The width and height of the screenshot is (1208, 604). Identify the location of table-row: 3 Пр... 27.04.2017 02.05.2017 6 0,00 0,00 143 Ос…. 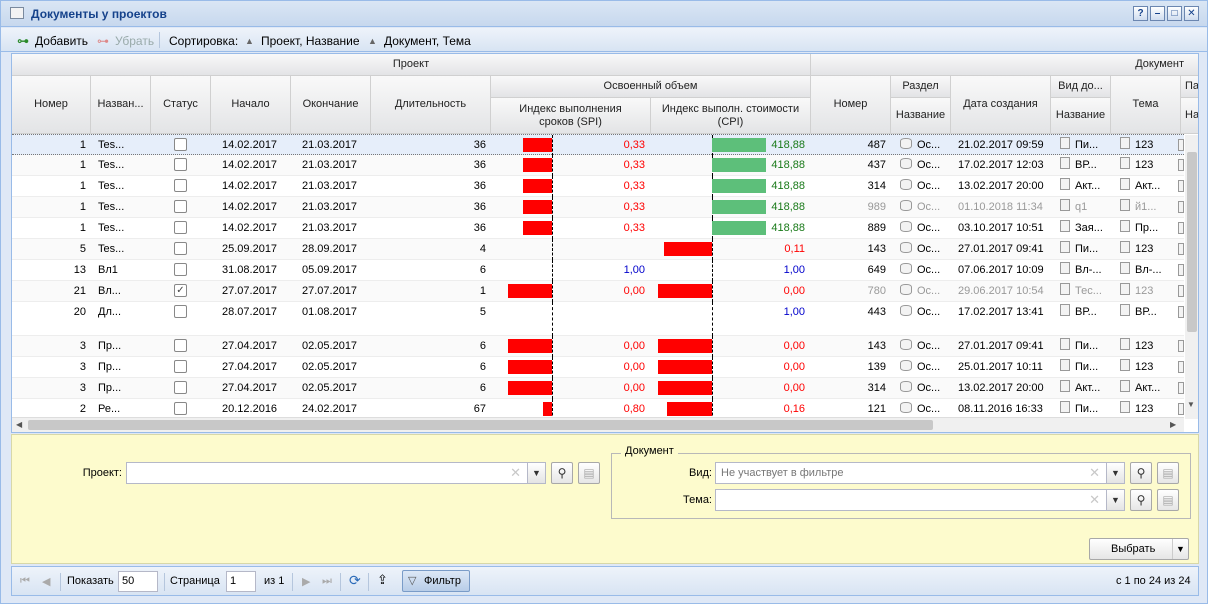
(598, 346).